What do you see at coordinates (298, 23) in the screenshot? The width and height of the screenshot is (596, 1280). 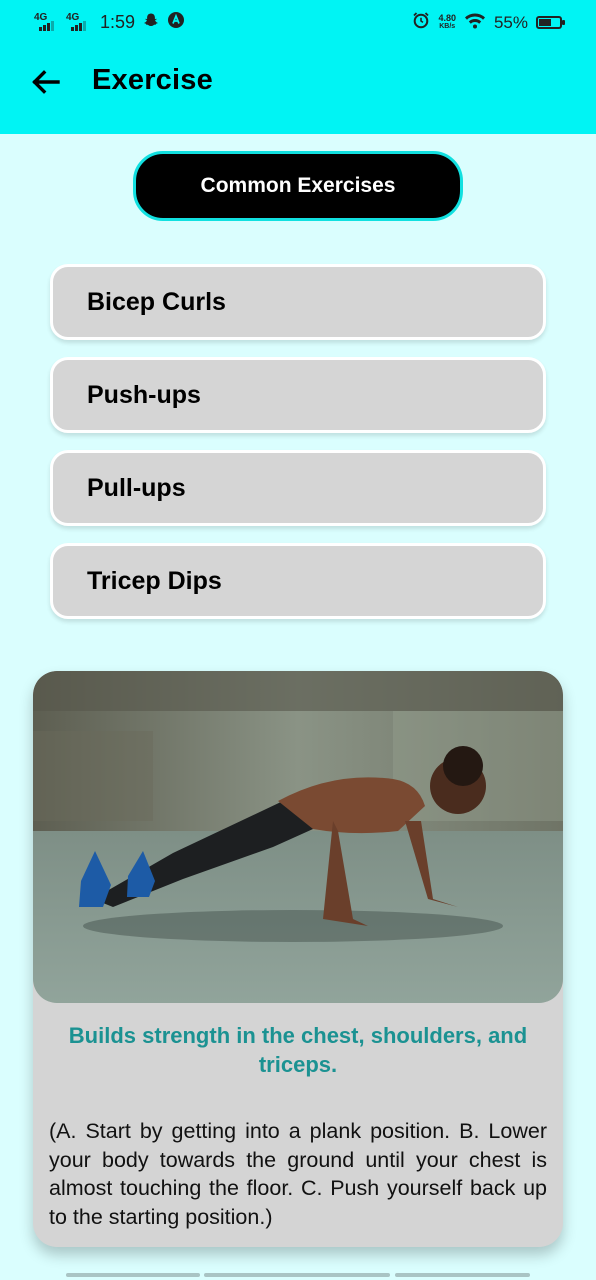 I see `status-bar: 4G 4G 1:59 4.80 KB/s 55%` at bounding box center [298, 23].